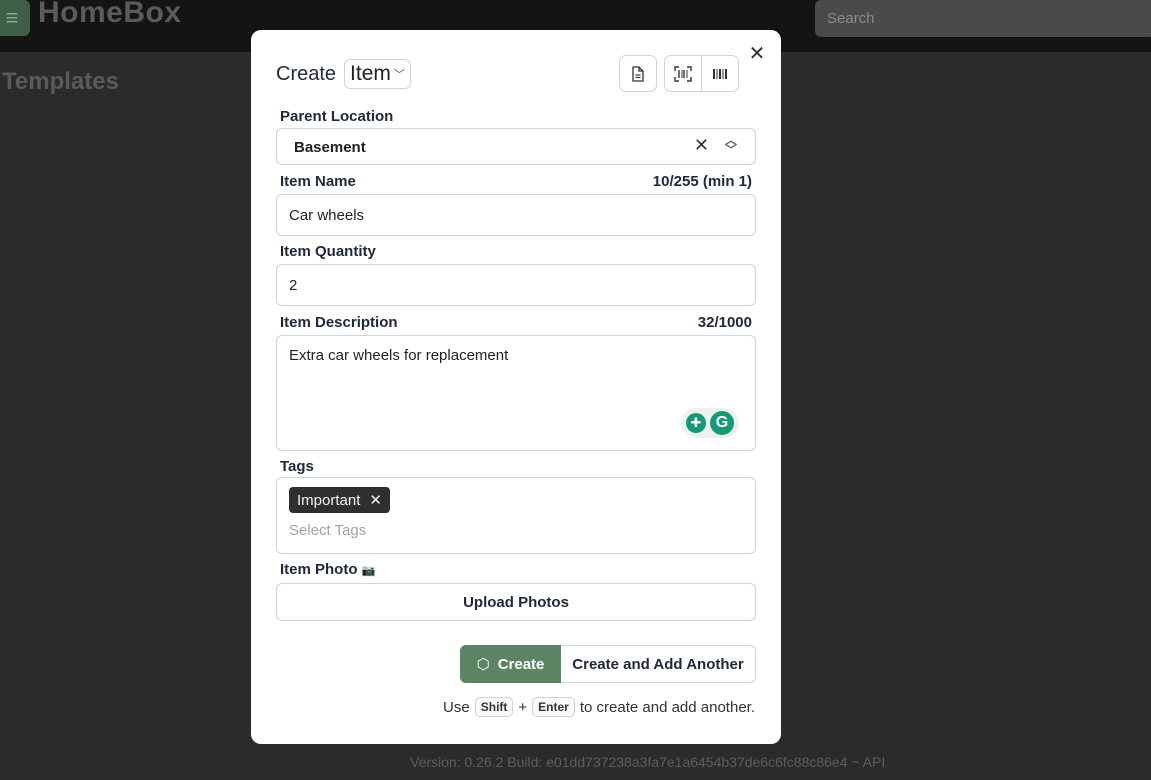 This screenshot has height=780, width=1151. Describe the element at coordinates (701, 145) in the screenshot. I see `clear-icon: ✕` at that location.